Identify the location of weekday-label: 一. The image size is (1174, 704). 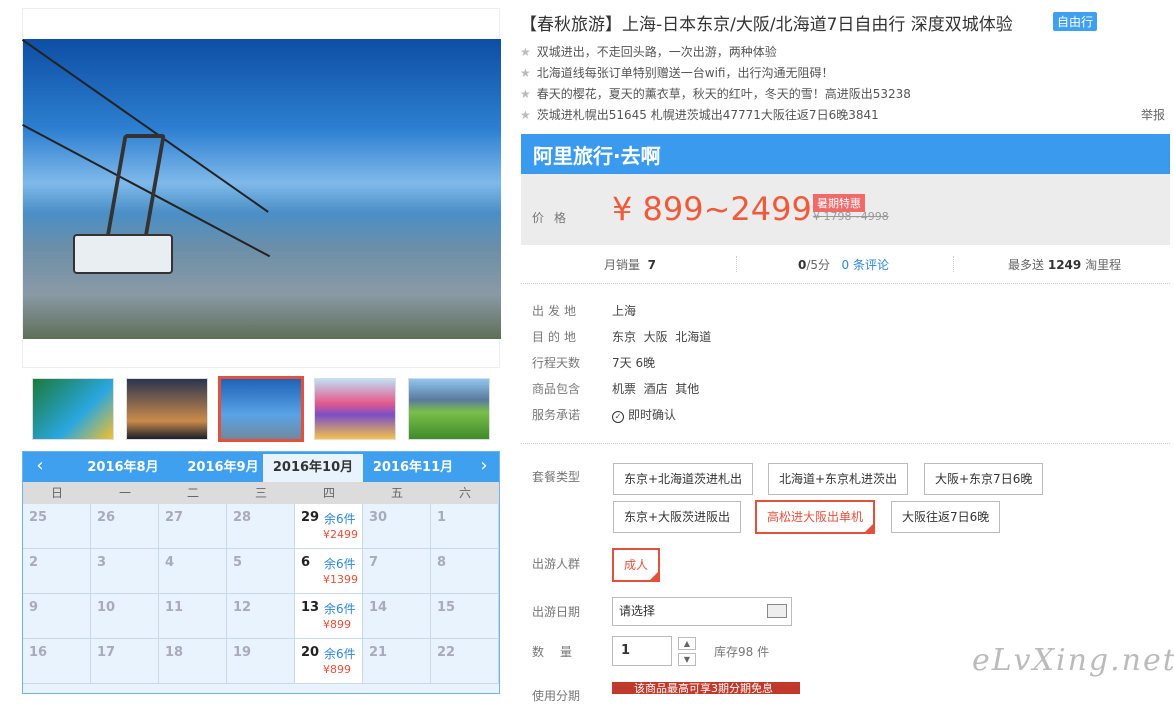
(124, 493).